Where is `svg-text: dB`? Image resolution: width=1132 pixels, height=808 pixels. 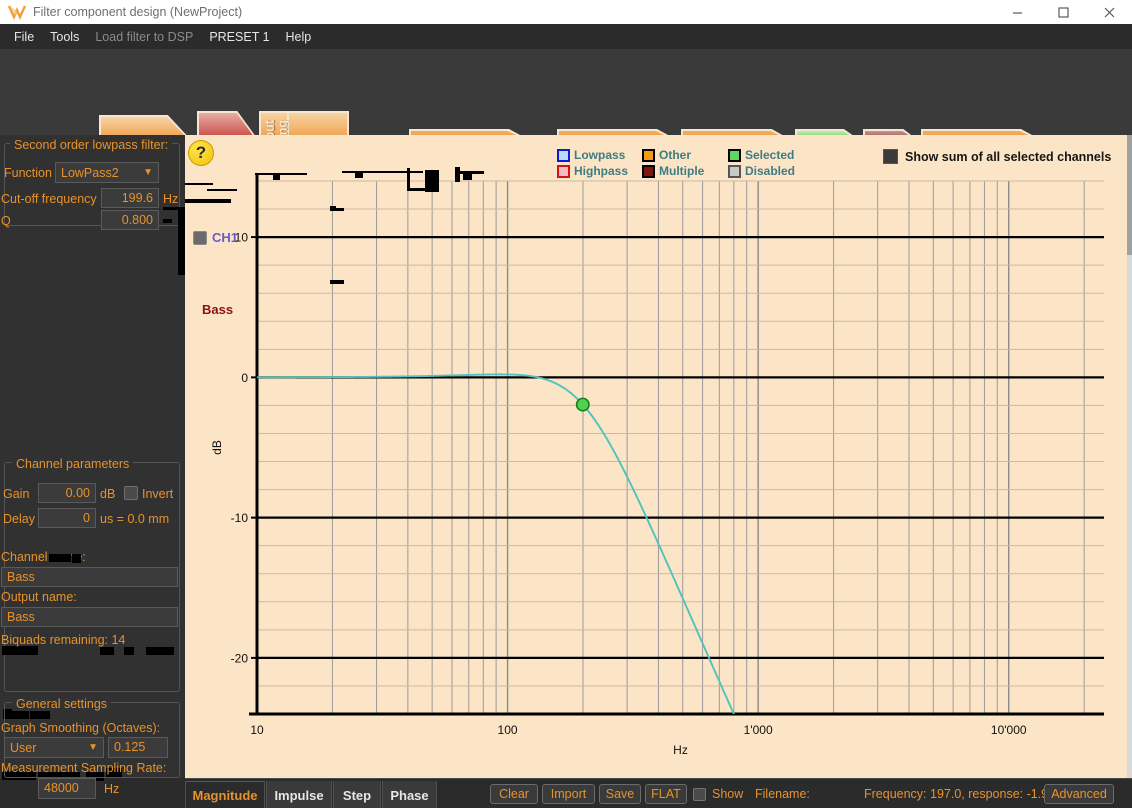 svg-text: dB is located at coordinates (217, 447).